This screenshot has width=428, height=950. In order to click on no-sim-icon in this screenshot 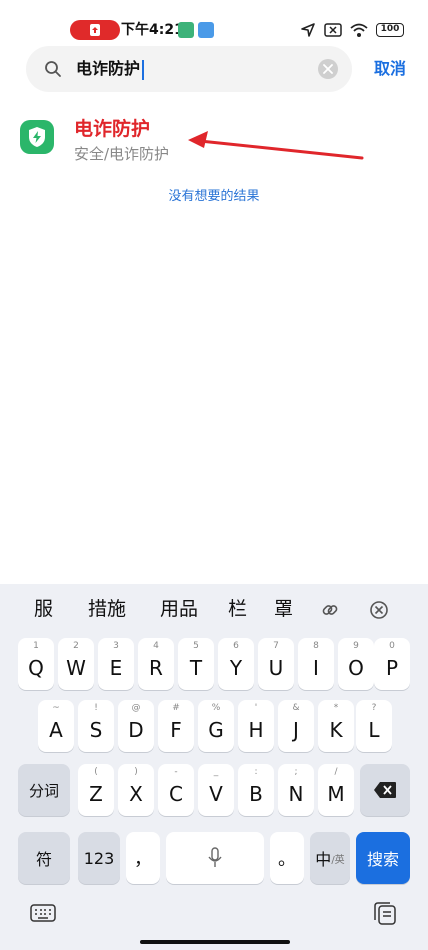, I will do `click(333, 30)`.